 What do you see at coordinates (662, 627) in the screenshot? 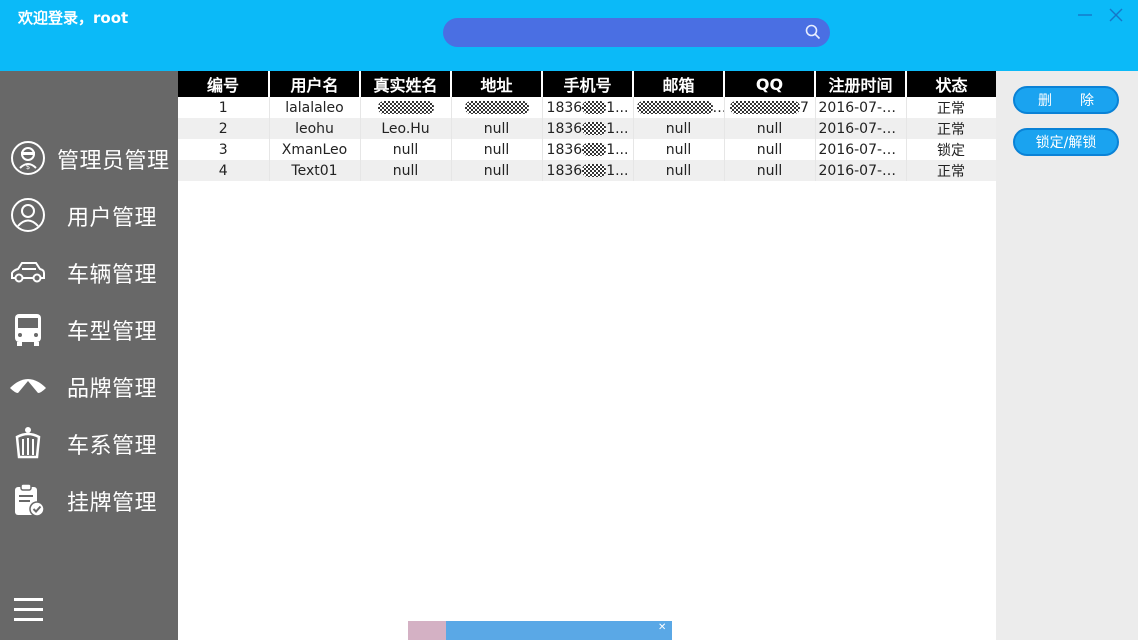
I see `close-icon: ✕` at bounding box center [662, 627].